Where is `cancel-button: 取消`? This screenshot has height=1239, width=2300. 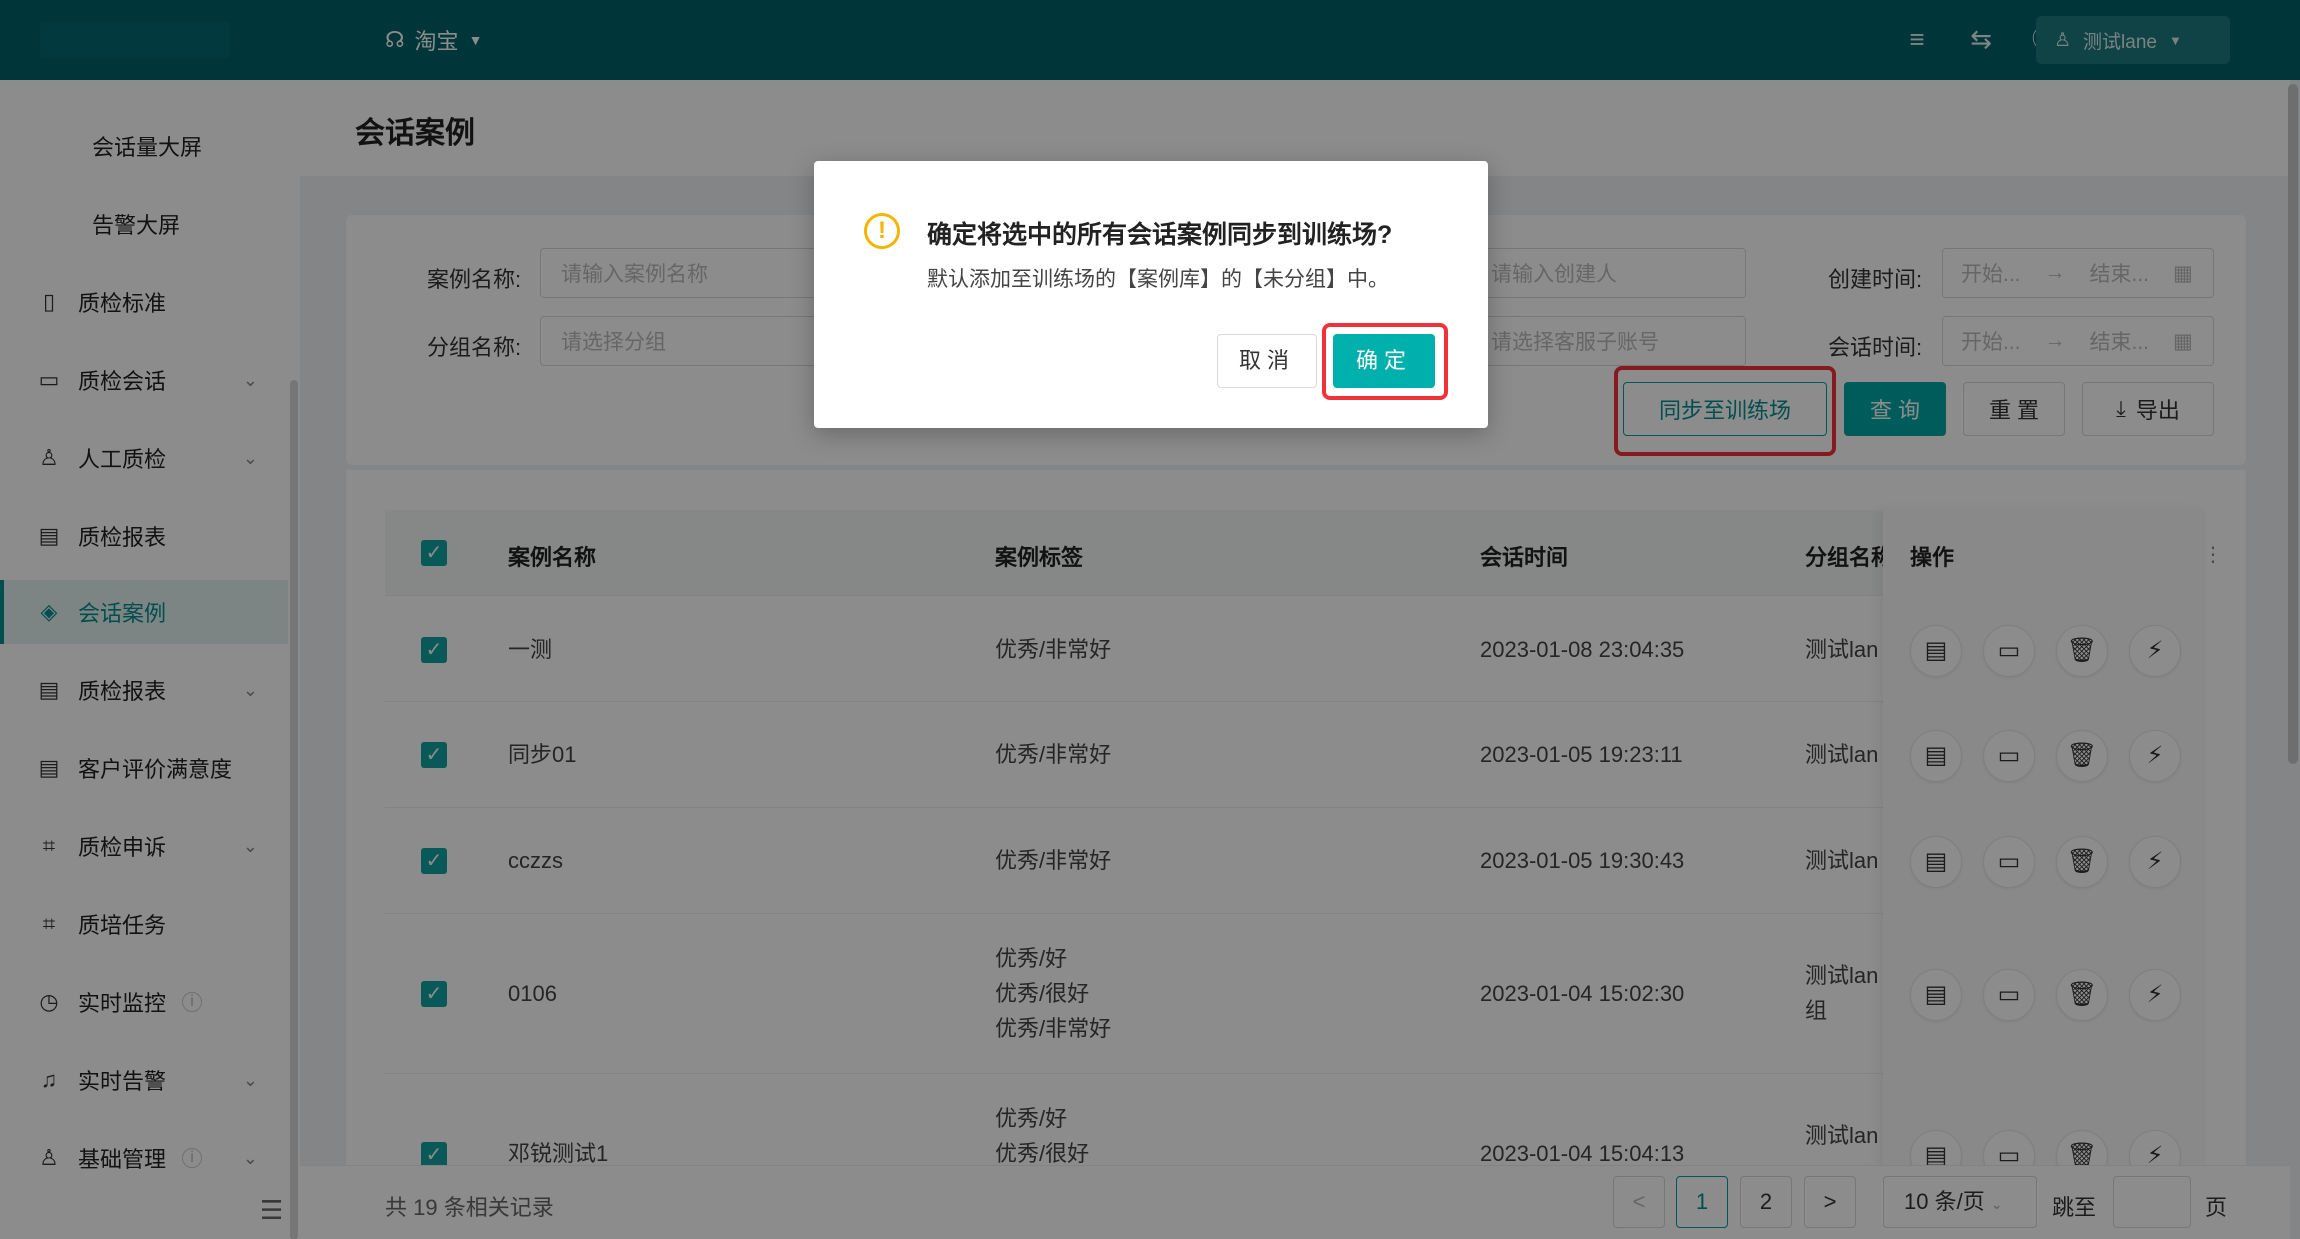
cancel-button: 取消 is located at coordinates (1267, 361).